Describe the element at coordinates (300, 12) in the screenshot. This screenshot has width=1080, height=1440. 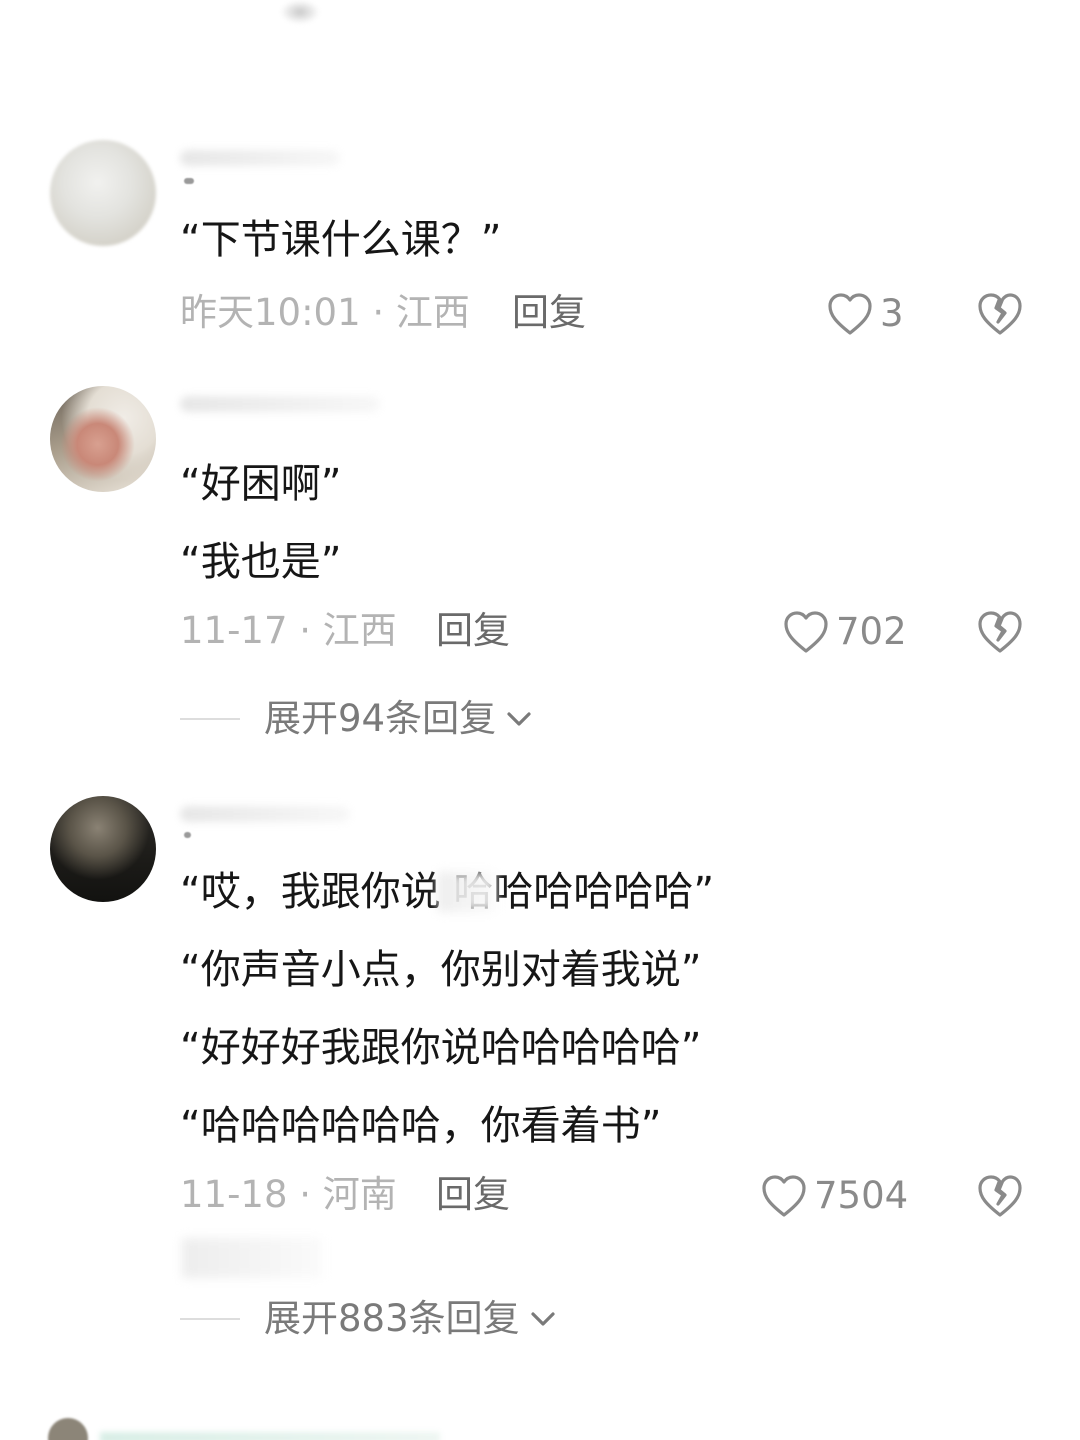
I see `top-blurred-element` at that location.